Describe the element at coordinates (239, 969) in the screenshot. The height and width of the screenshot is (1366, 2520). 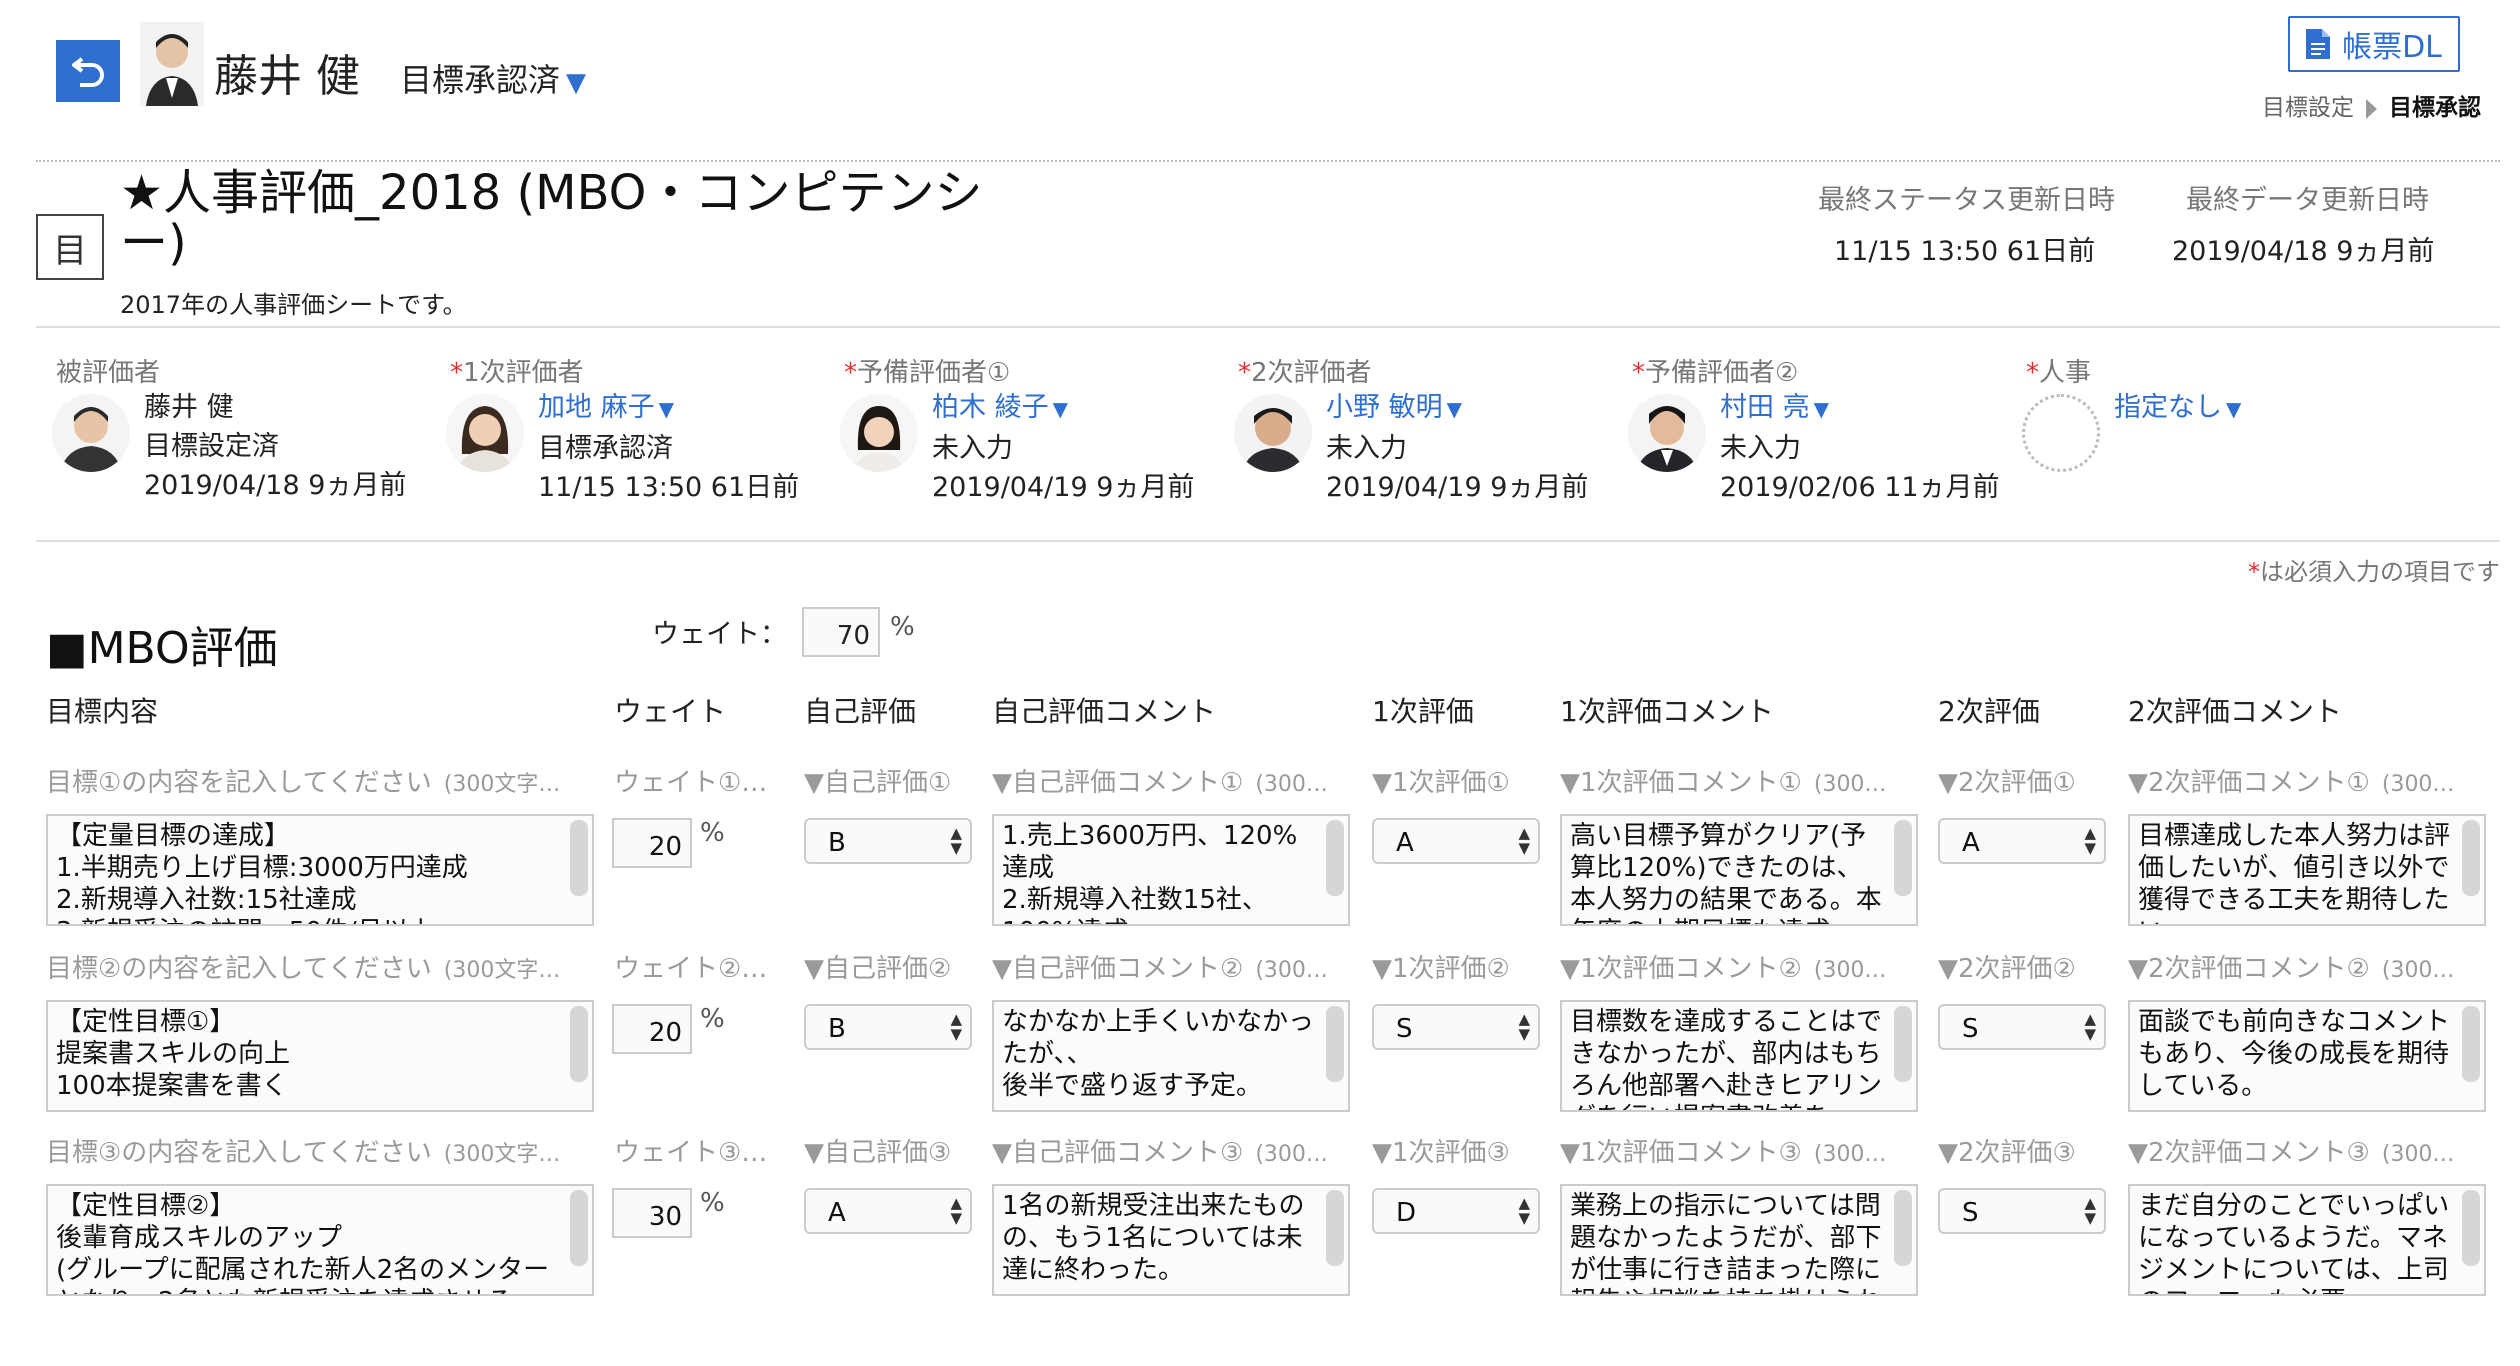
I see `placeholder-text: 目標②の内容を記入してください` at that location.